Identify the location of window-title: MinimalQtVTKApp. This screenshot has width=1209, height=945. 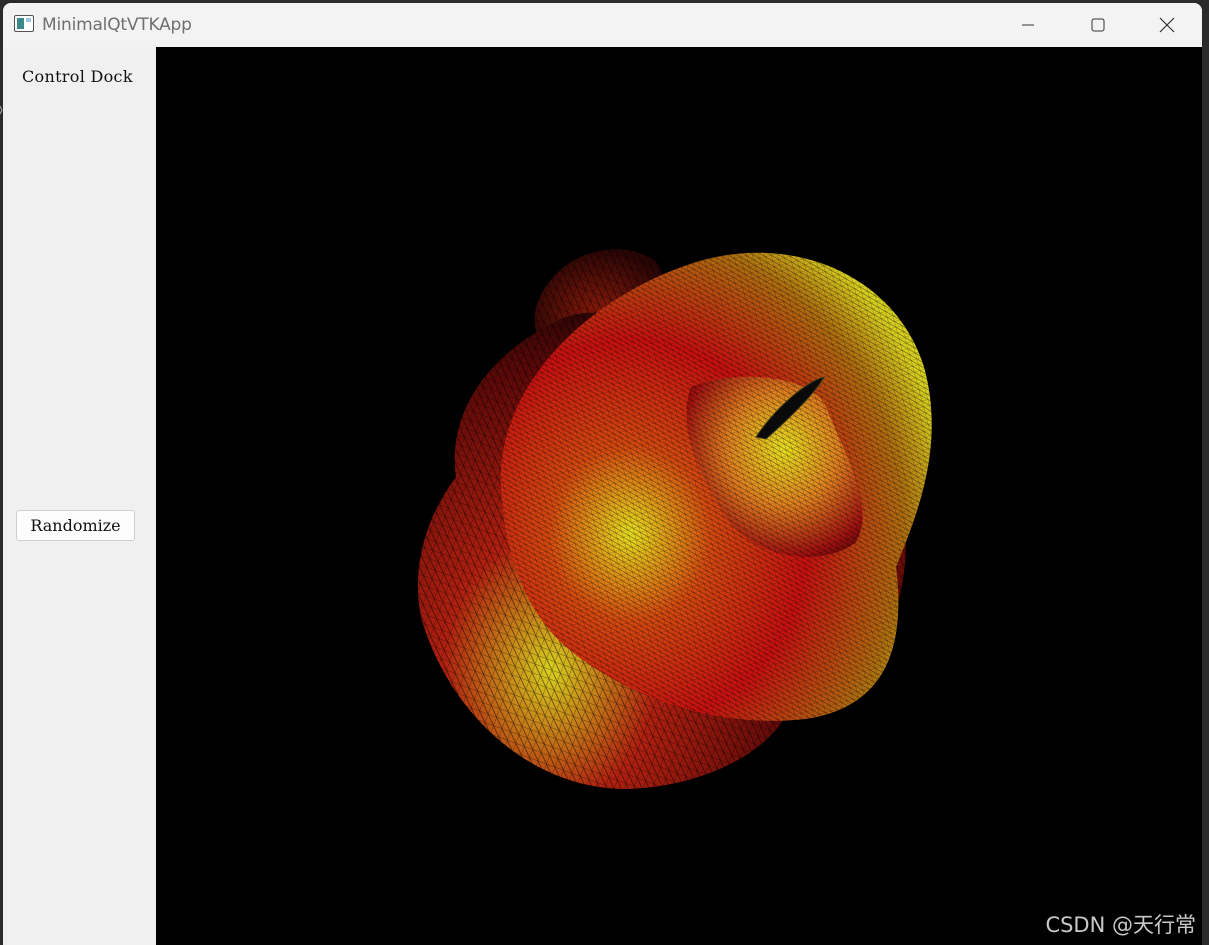
(117, 25).